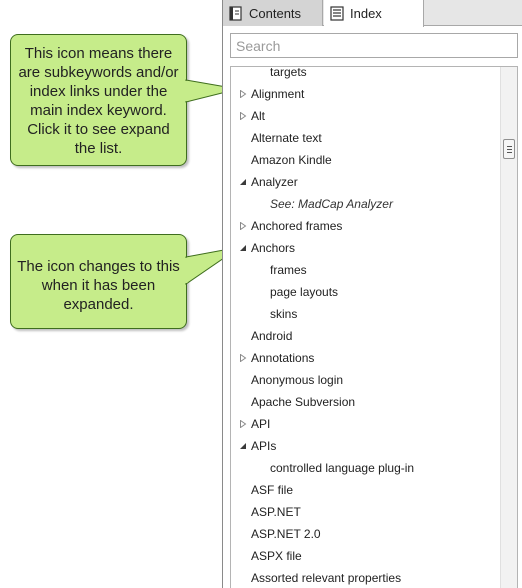  I want to click on index-entry-label: skins, so click(284, 314).